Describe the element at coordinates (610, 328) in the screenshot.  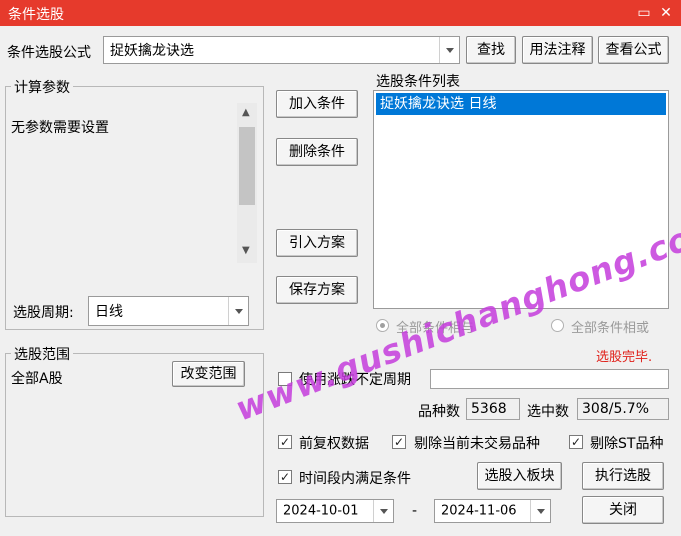
I see `logic-or-label: 全部条件相或` at that location.